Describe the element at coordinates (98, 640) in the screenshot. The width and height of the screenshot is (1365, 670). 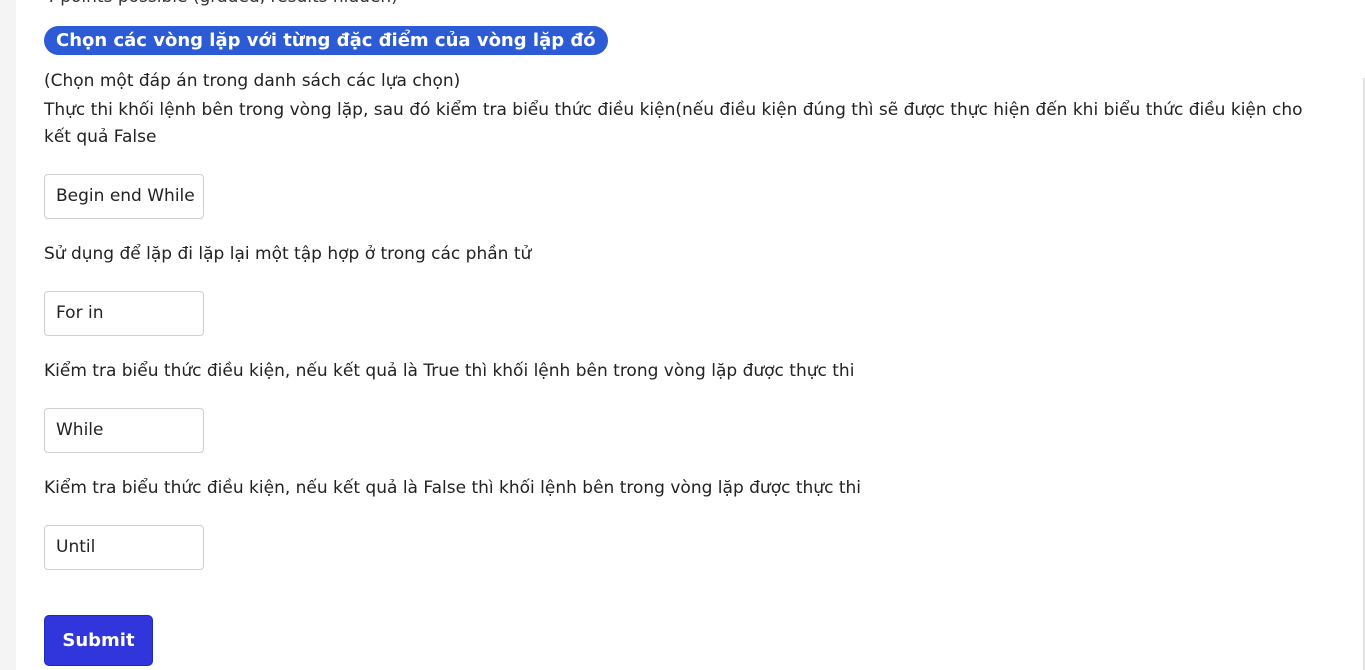
I see `submit-button: Submit` at that location.